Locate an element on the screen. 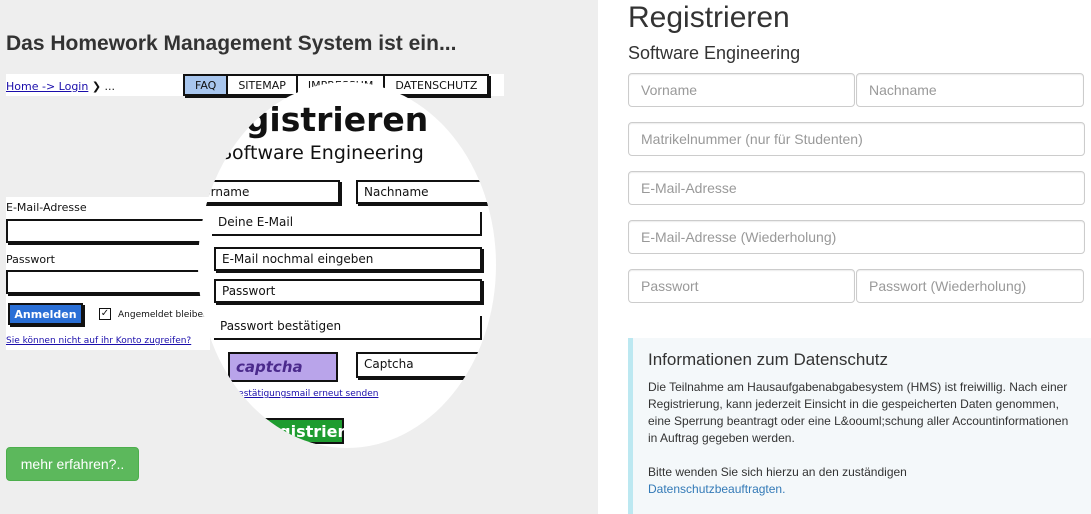  sketch-field-email-repeat: E-Mail nochmal eingeben is located at coordinates (348, 259).